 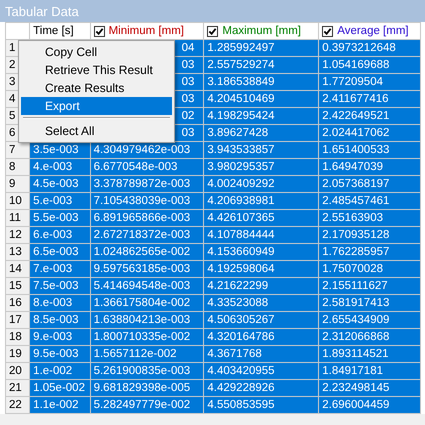 I want to click on table-cell: 6.e-003, so click(x=60, y=235).